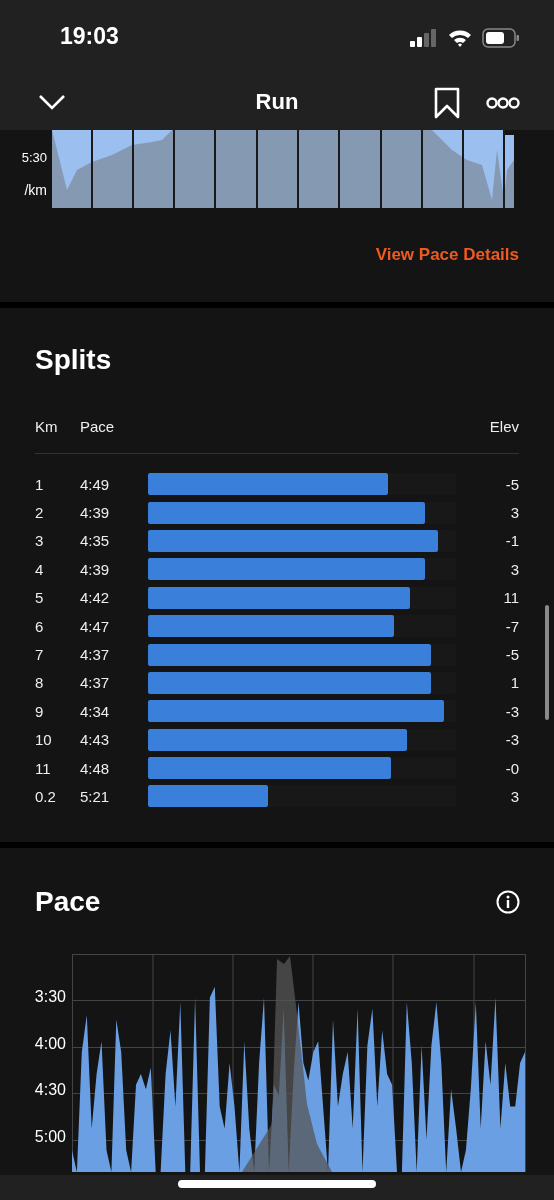 The width and height of the screenshot is (554, 1200). What do you see at coordinates (95, 740) in the screenshot?
I see `split-pace: 4:43` at bounding box center [95, 740].